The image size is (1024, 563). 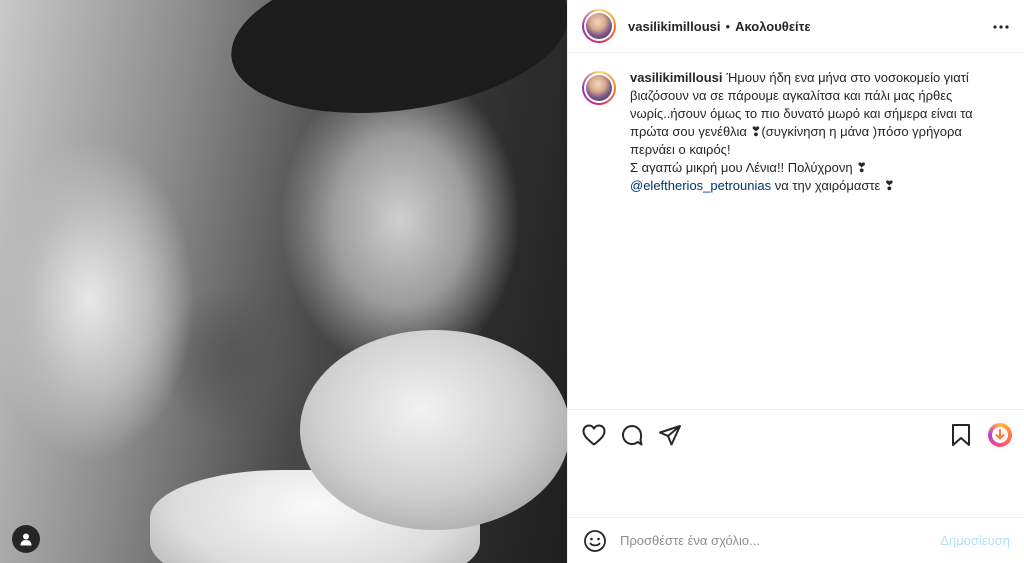 What do you see at coordinates (773, 26) in the screenshot?
I see `following-status-button: Ακολουθείτε` at bounding box center [773, 26].